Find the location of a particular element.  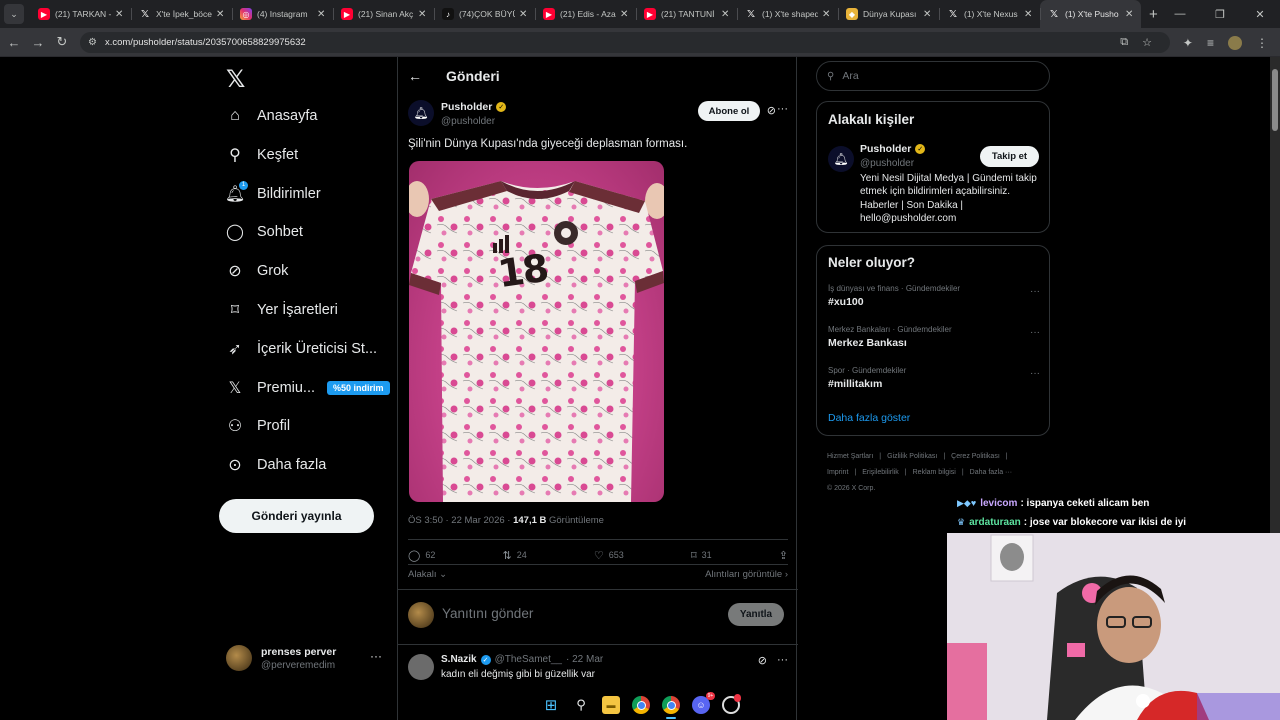

author-handle: @pusholder is located at coordinates (468, 121).